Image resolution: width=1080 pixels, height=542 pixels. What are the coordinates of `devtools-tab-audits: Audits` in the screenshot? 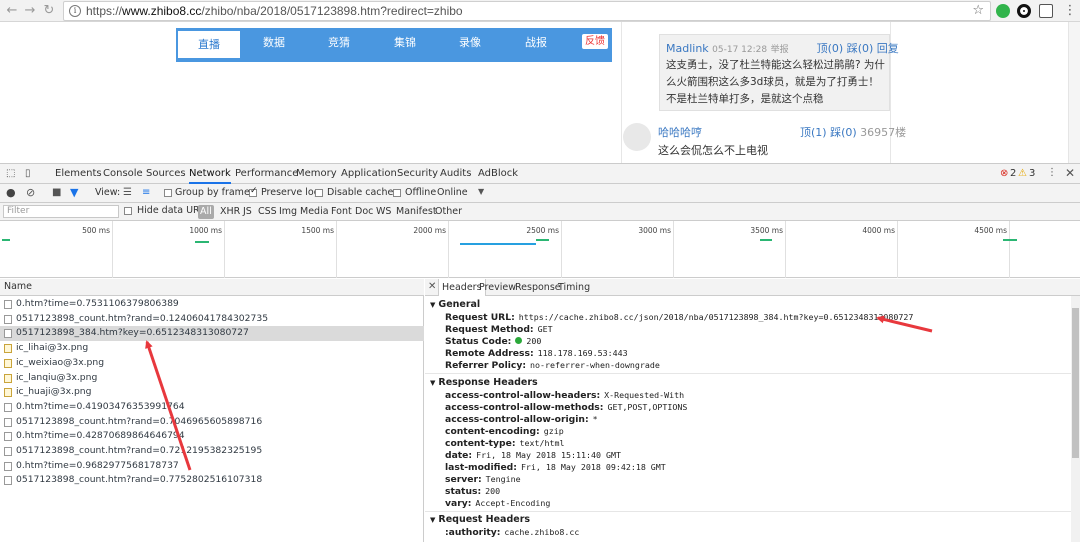 It's located at (455, 174).